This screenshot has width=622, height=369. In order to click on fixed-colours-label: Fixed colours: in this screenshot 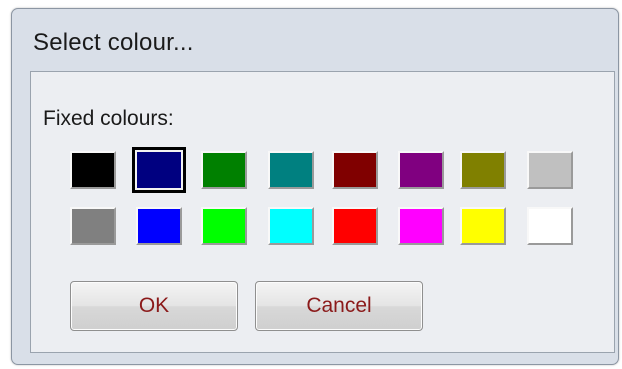, I will do `click(108, 118)`.